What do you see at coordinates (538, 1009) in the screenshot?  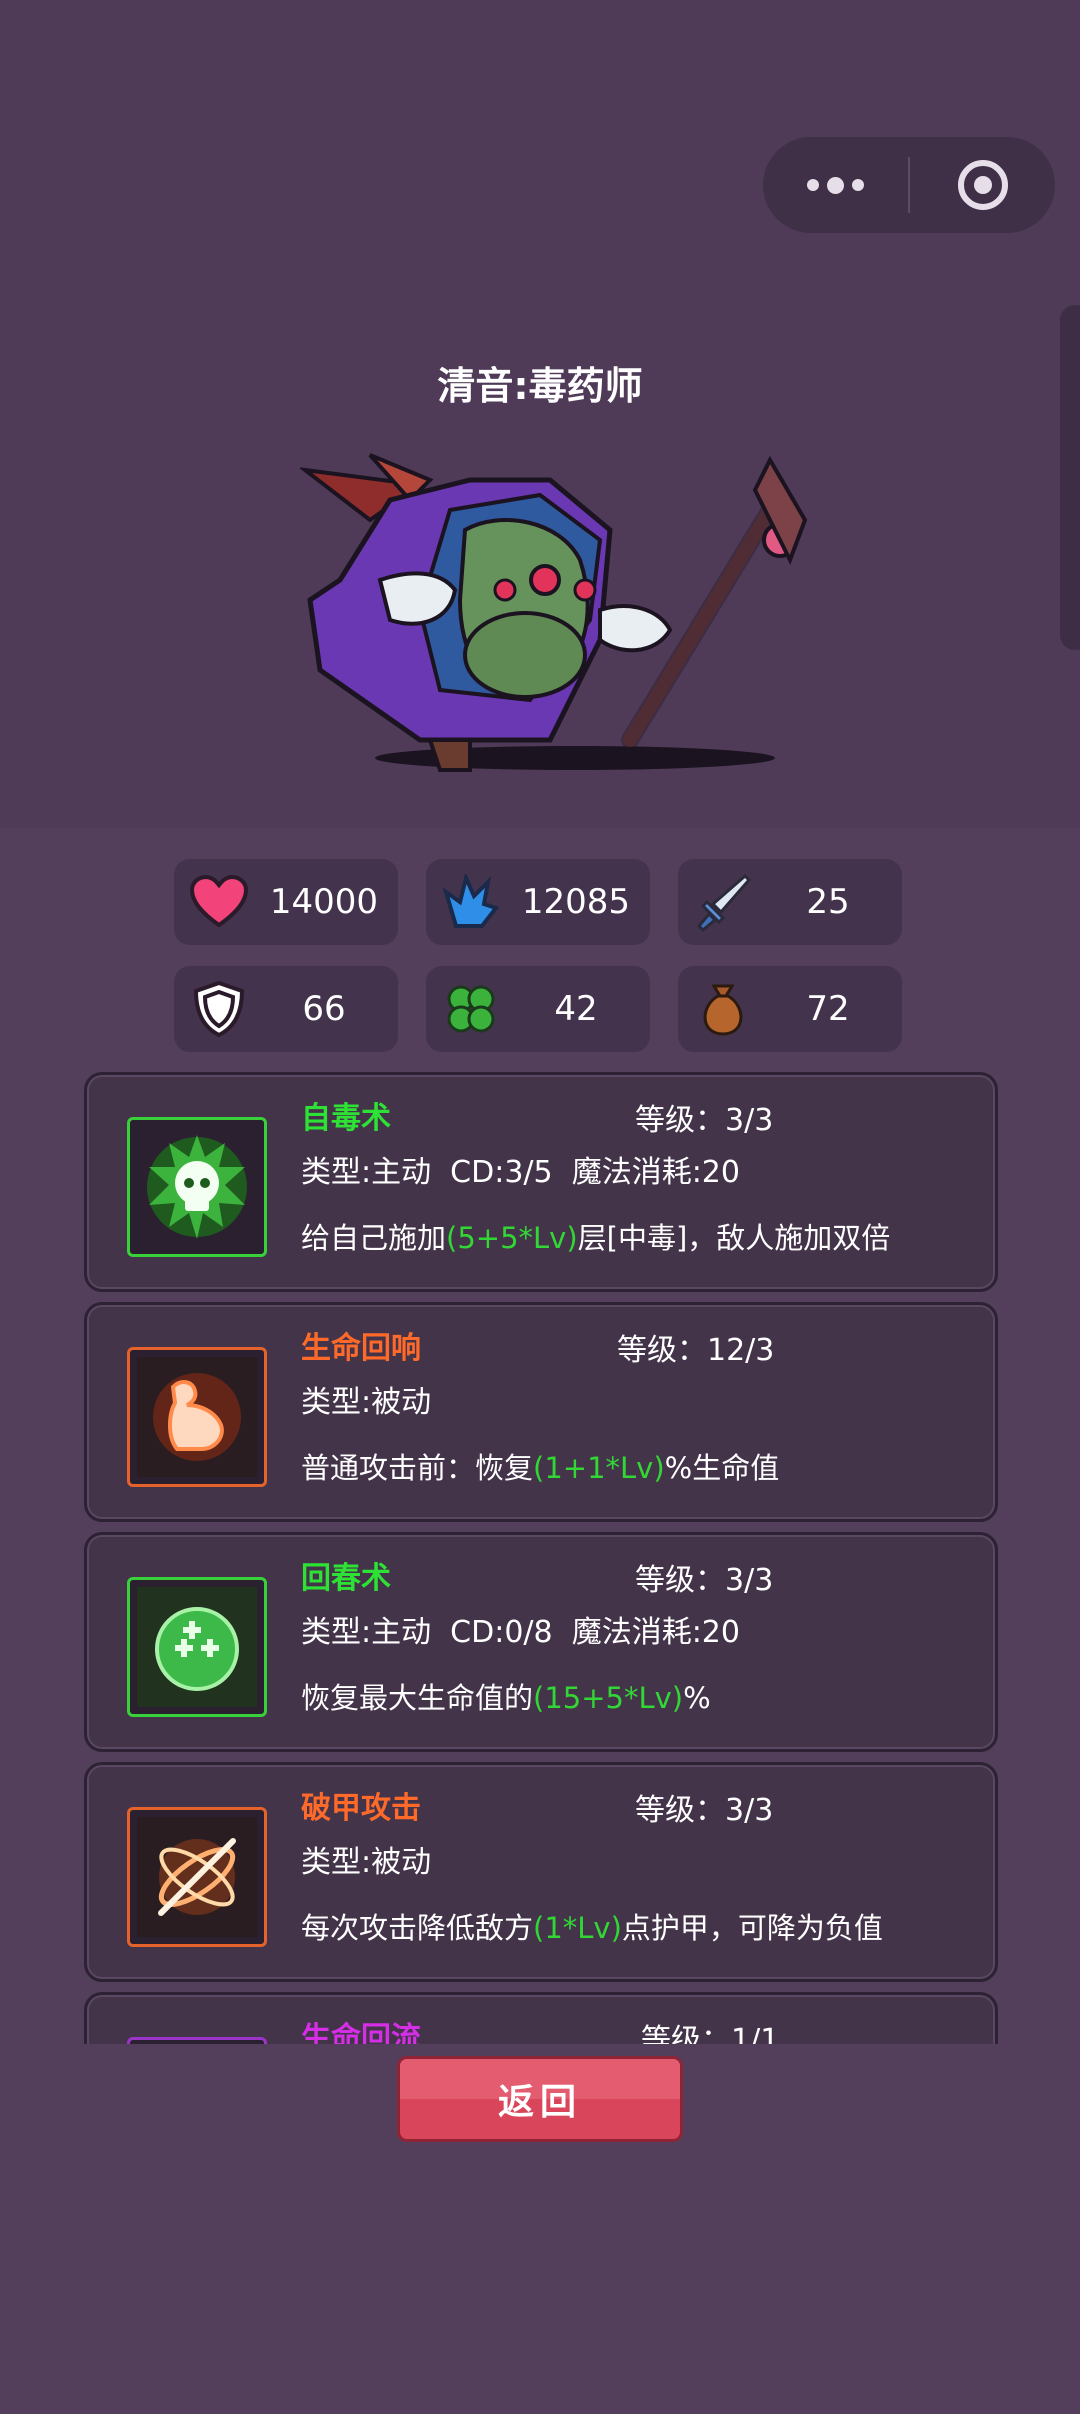 I see `stat-luck: 42` at bounding box center [538, 1009].